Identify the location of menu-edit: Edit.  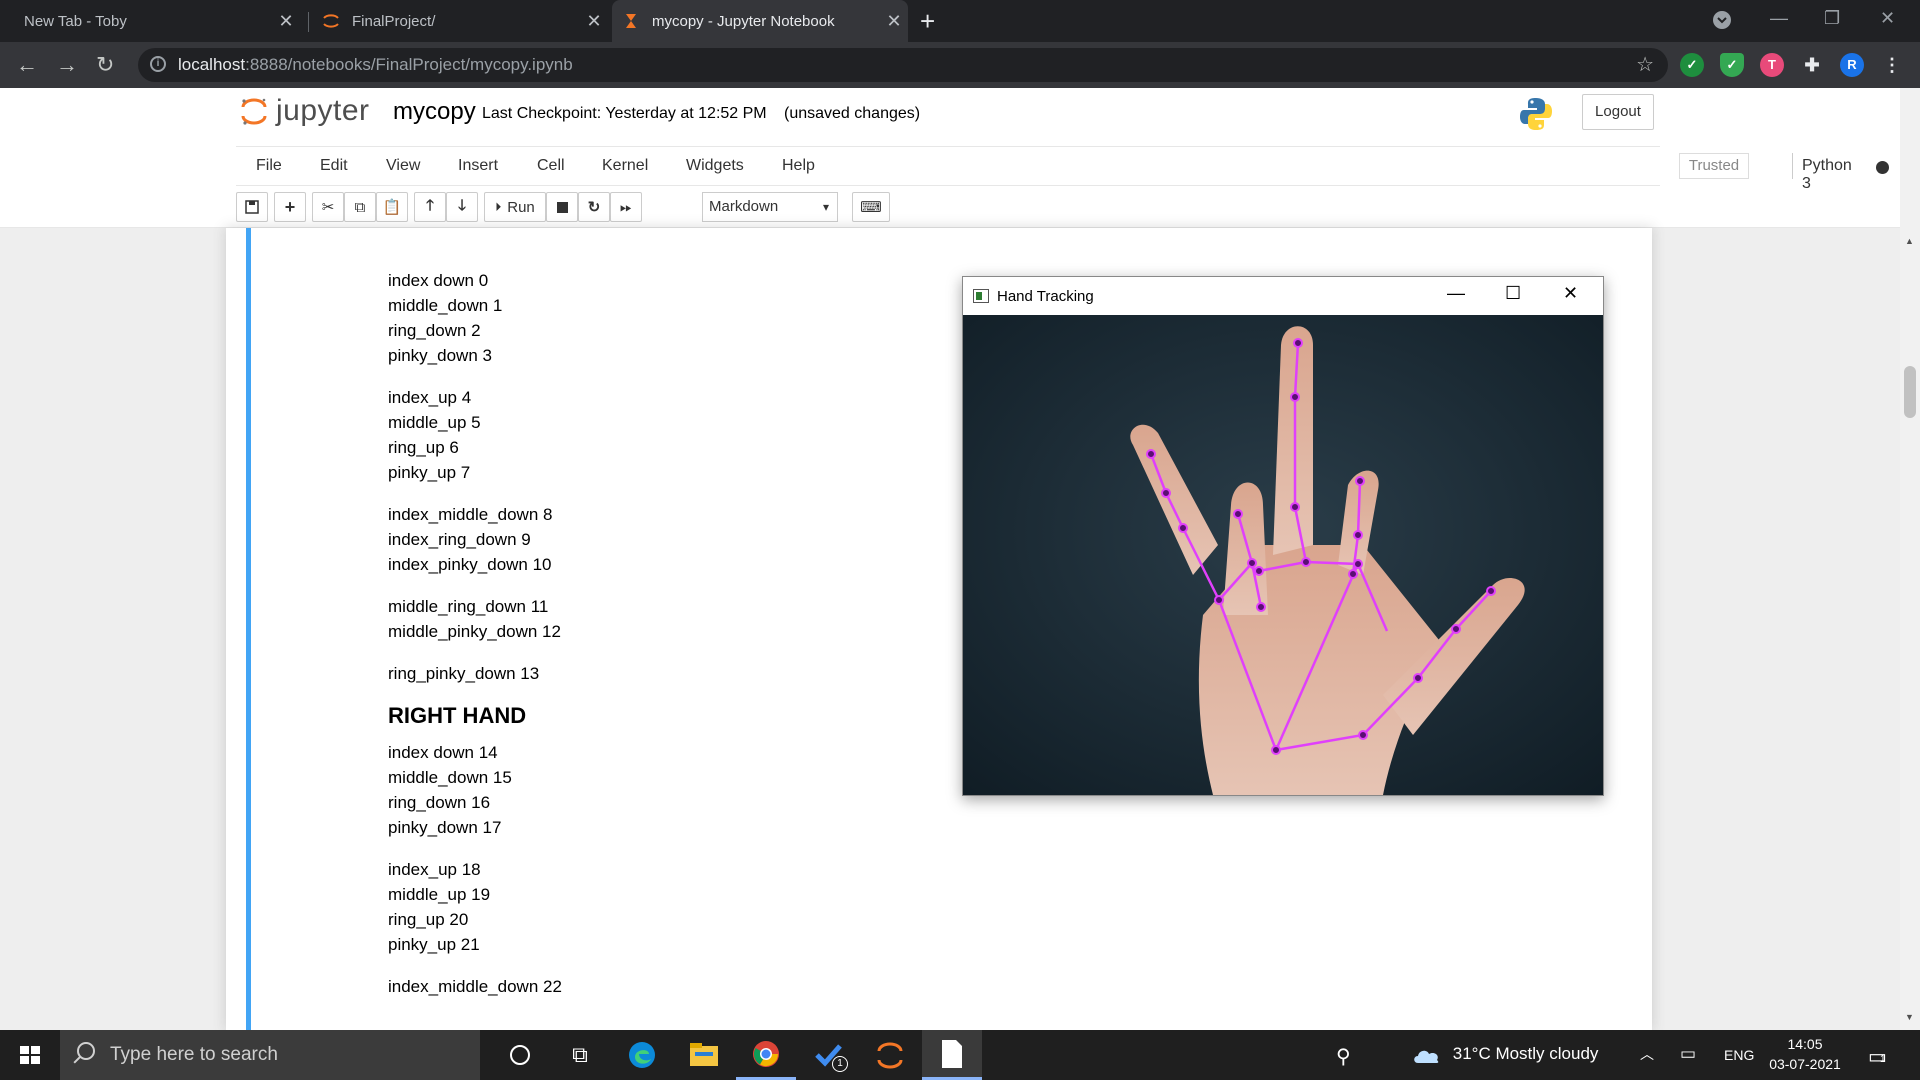
(334, 166).